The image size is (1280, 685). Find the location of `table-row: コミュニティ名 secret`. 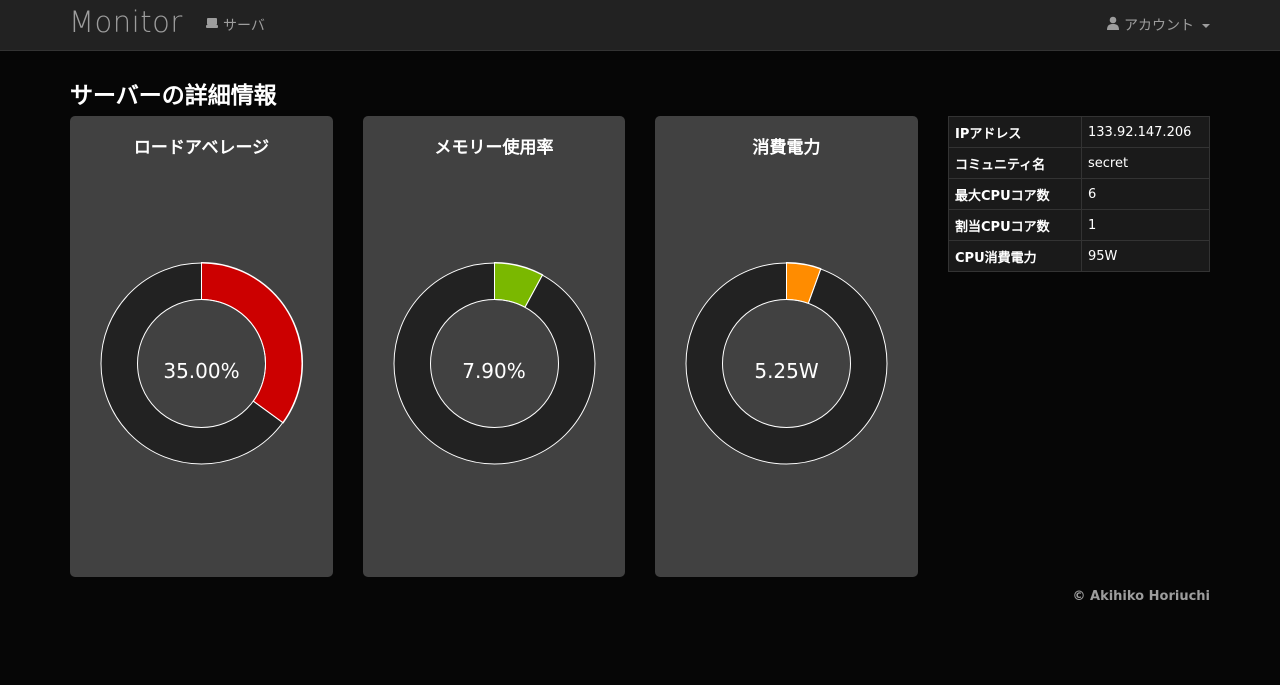

table-row: コミュニティ名 secret is located at coordinates (1079, 163).